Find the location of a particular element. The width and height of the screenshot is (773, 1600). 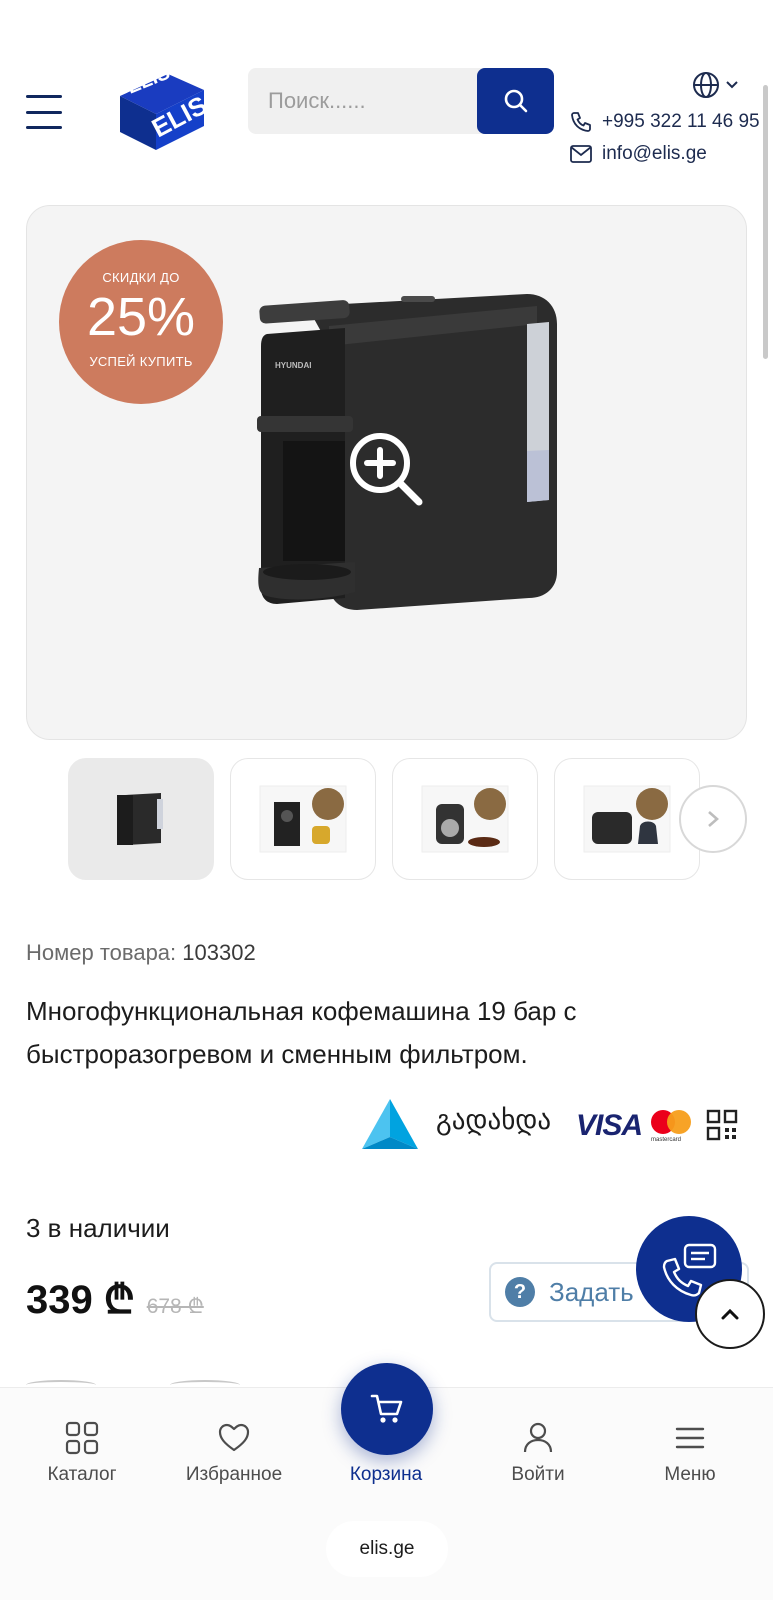

cart-button is located at coordinates (387, 1409).